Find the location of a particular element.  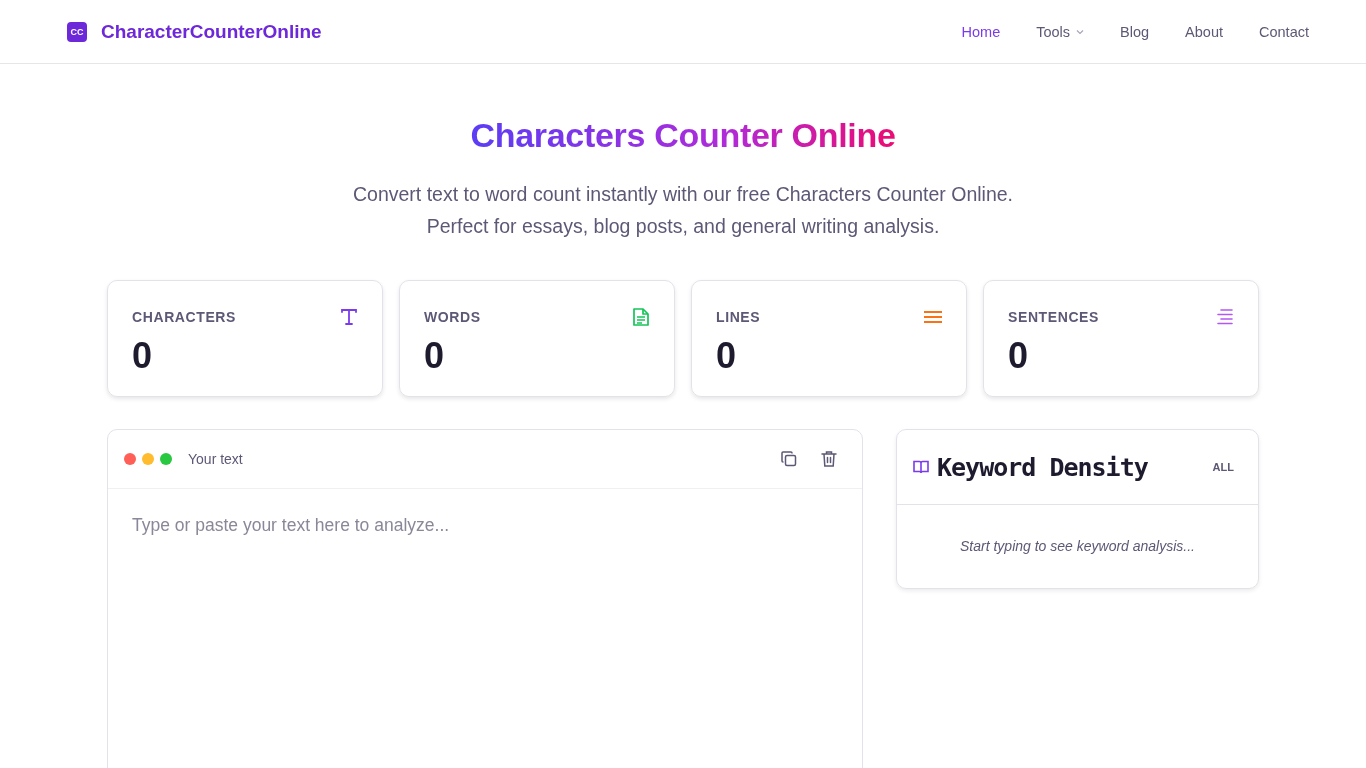

text-lines-icon is located at coordinates (1225, 317).